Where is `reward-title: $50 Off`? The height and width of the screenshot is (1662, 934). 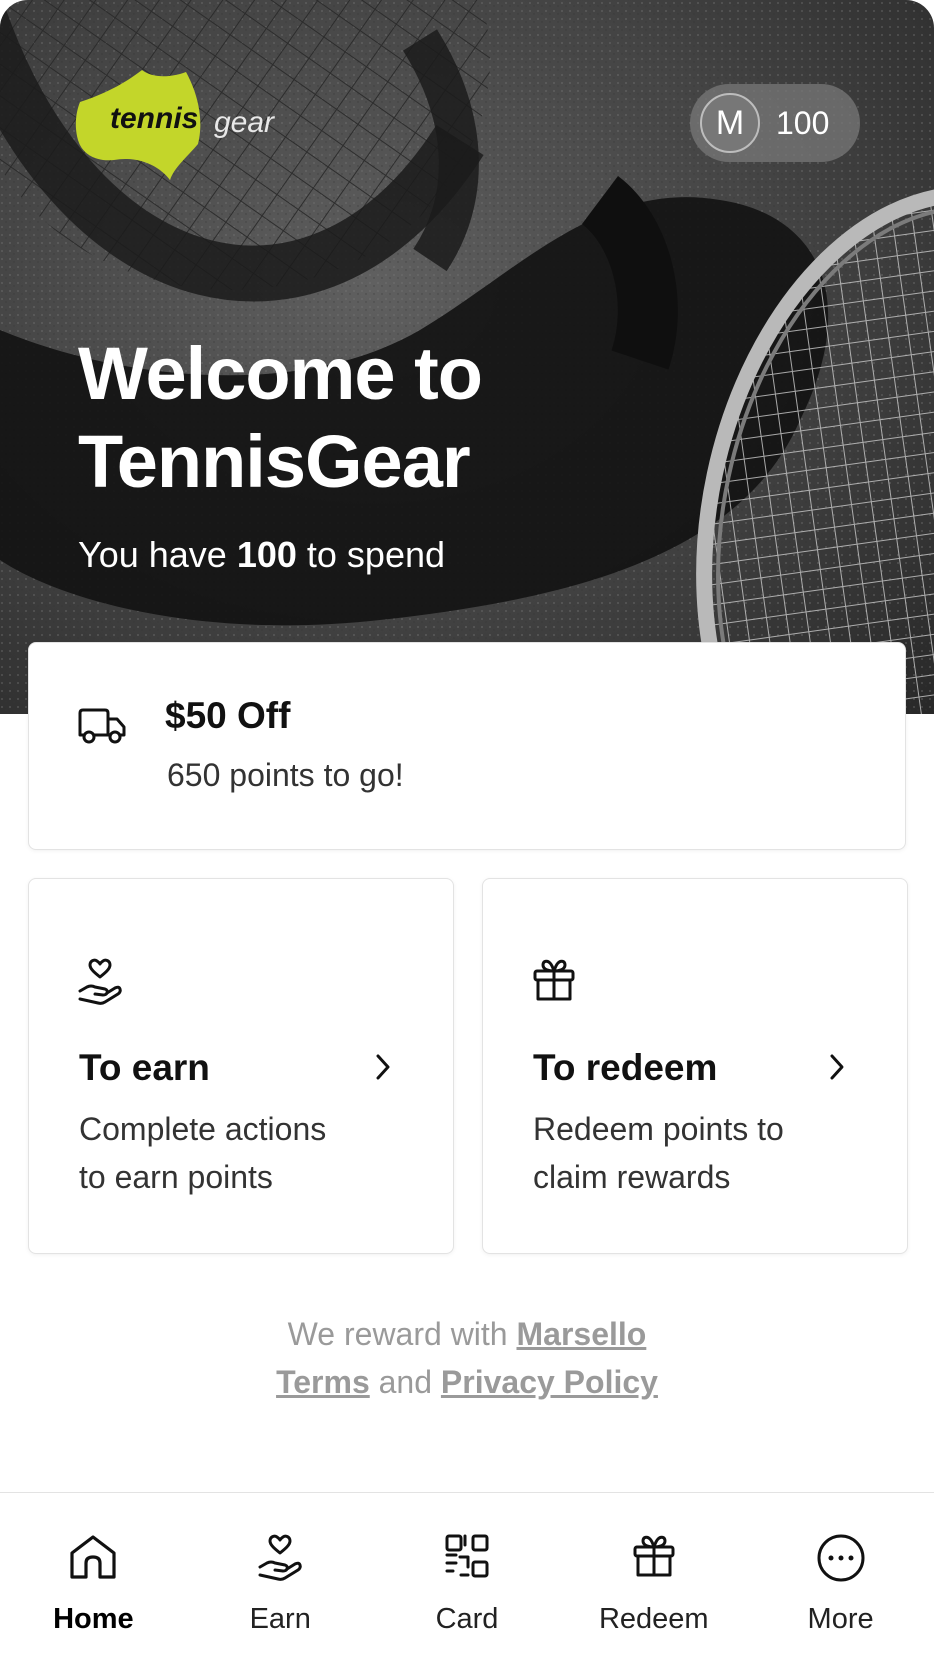 reward-title: $50 Off is located at coordinates (228, 715).